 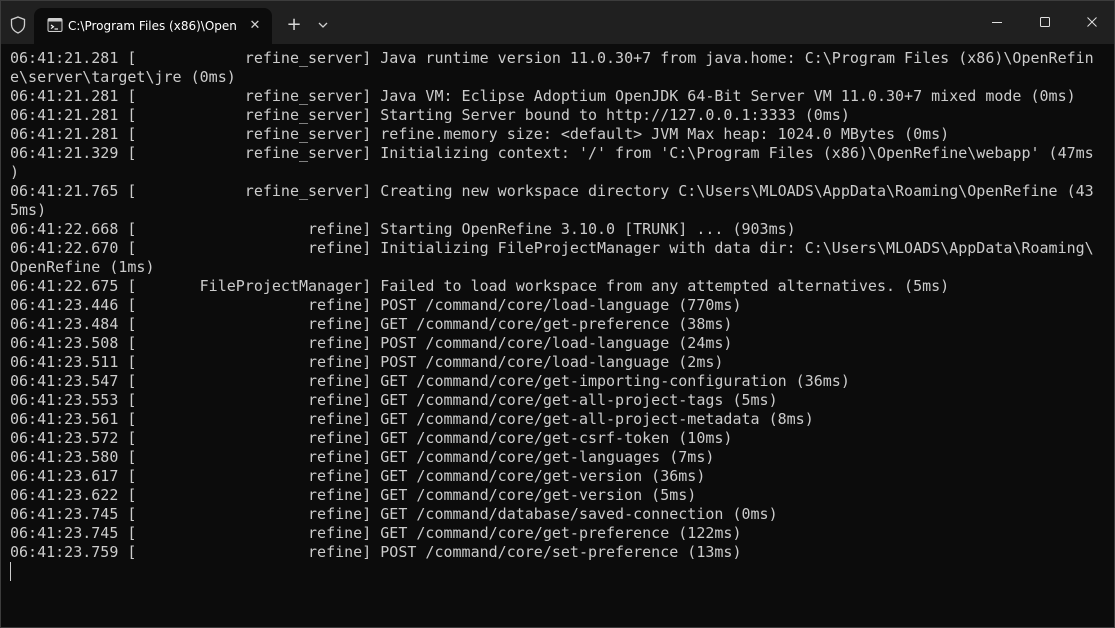 I want to click on maximize-button, so click(x=1045, y=22).